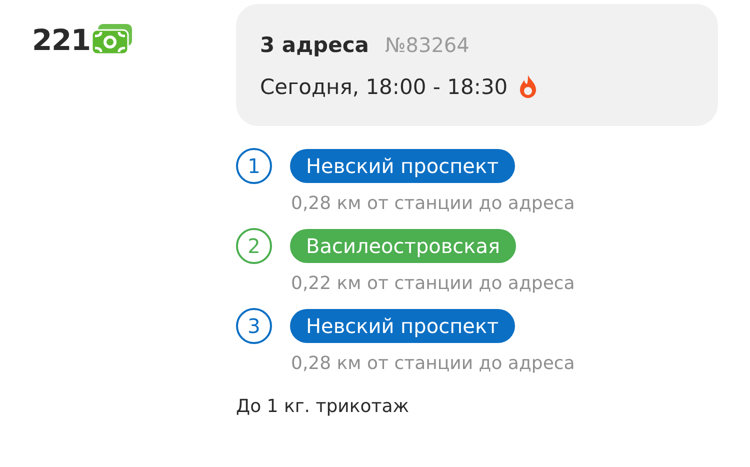 Image resolution: width=750 pixels, height=467 pixels. What do you see at coordinates (254, 326) in the screenshot?
I see `stop-number: 3` at bounding box center [254, 326].